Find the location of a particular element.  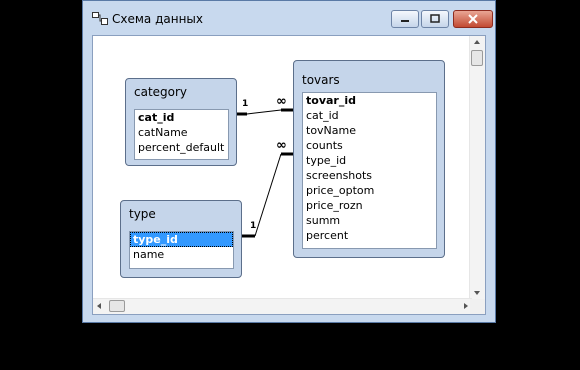

field-item: price_optom is located at coordinates (369, 190).